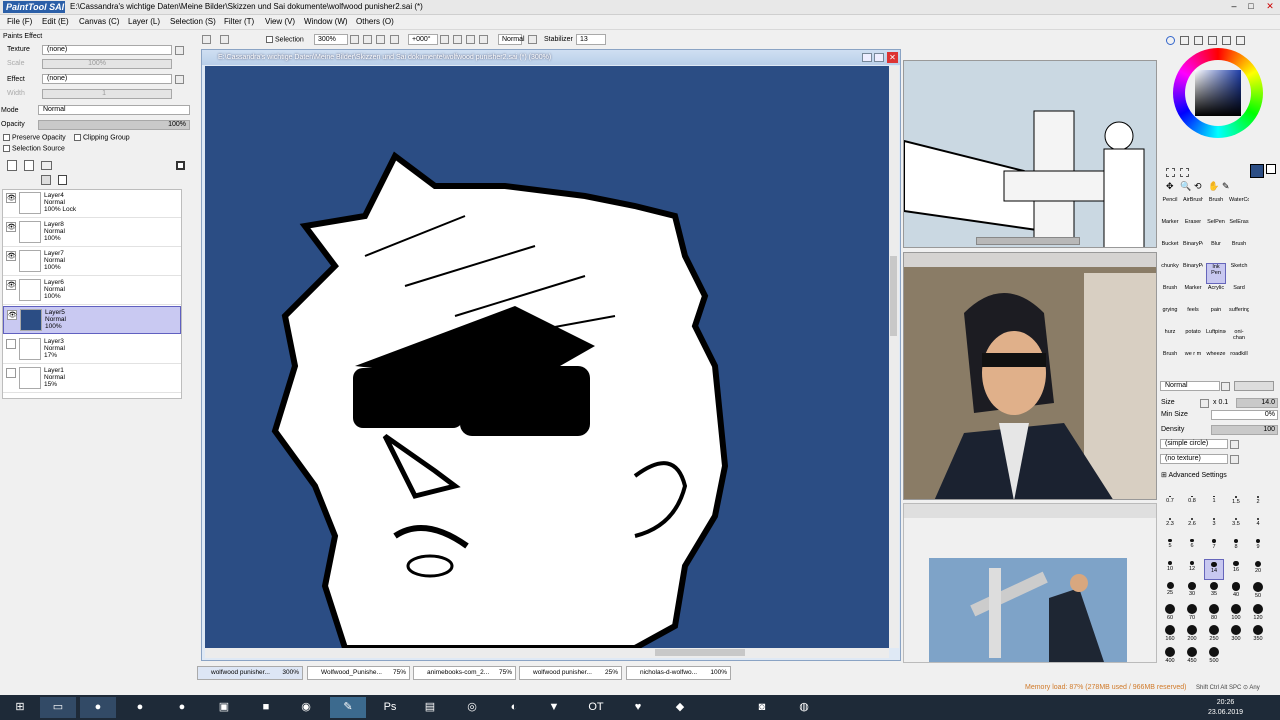  Describe the element at coordinates (596, 707) in the screenshot. I see `app-icon-ot: OT` at that location.